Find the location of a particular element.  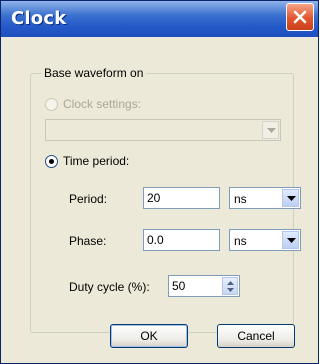

cancel-button: Cancel is located at coordinates (256, 336).